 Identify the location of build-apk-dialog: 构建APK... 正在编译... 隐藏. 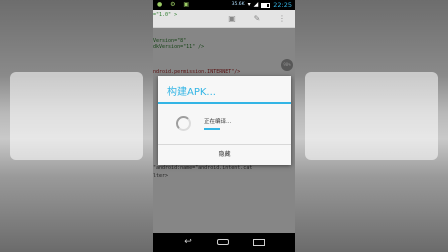
(224, 120).